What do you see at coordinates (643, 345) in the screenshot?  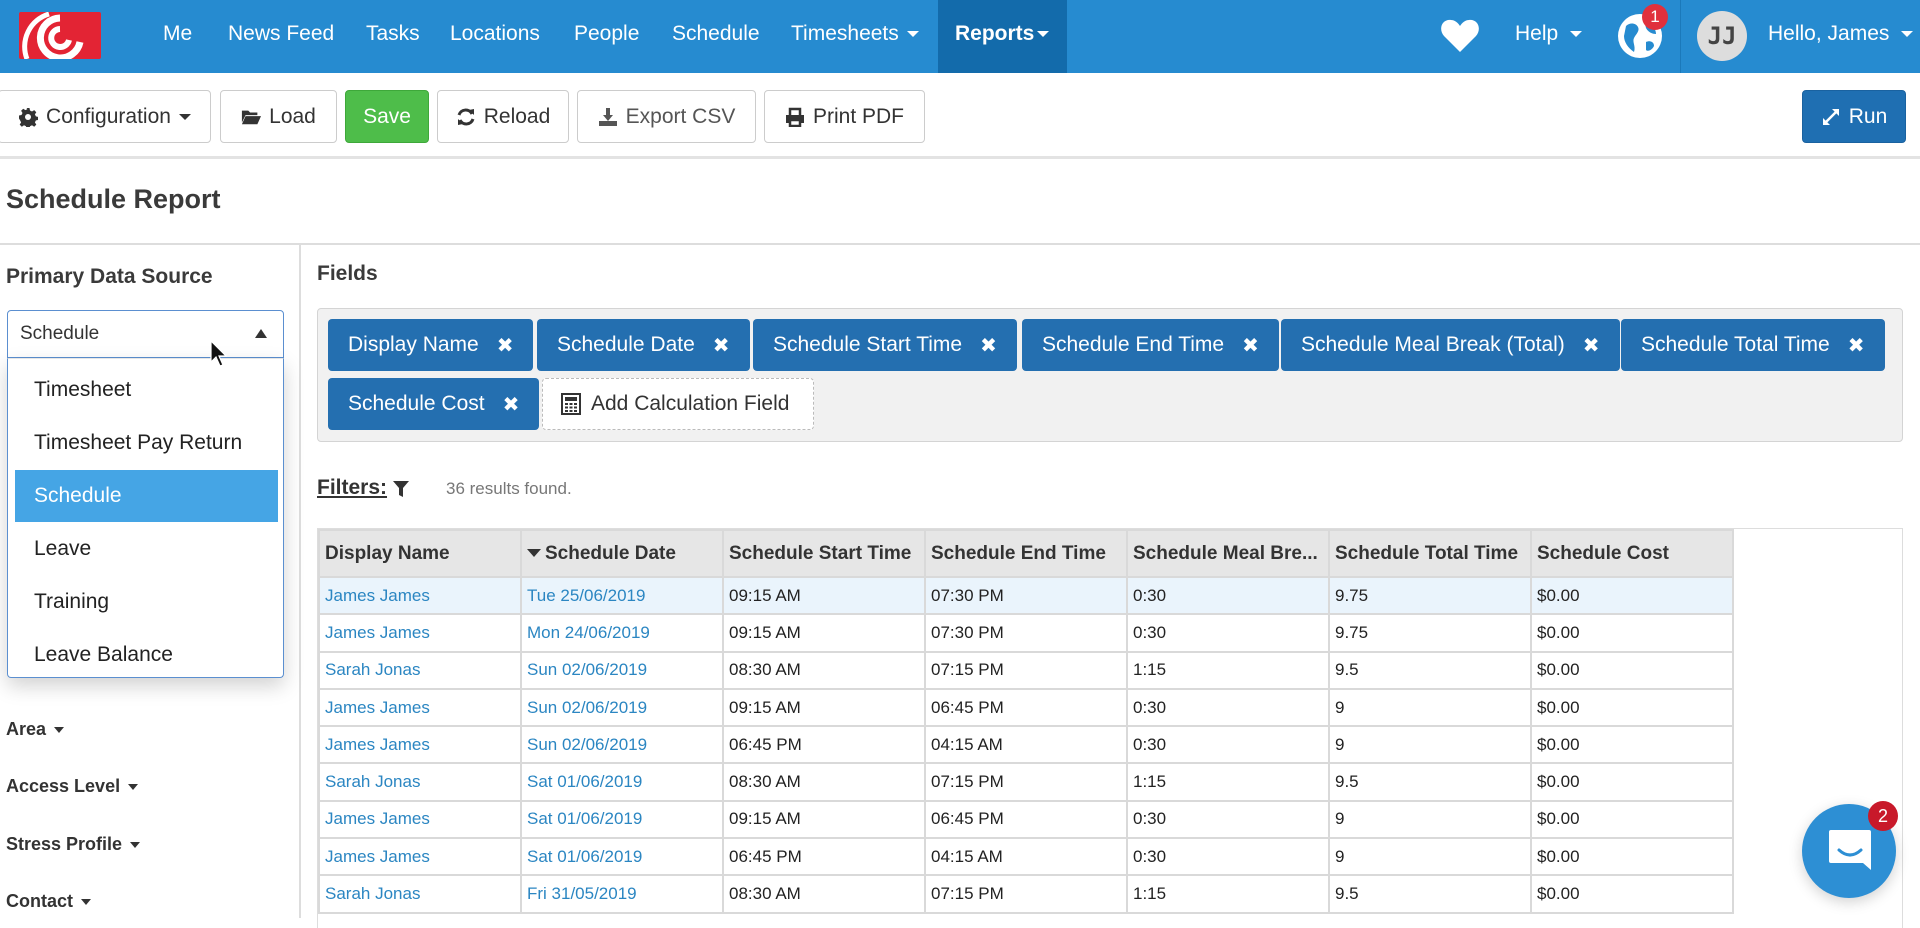 I see `field-chip: Schedule Date ✖` at bounding box center [643, 345].